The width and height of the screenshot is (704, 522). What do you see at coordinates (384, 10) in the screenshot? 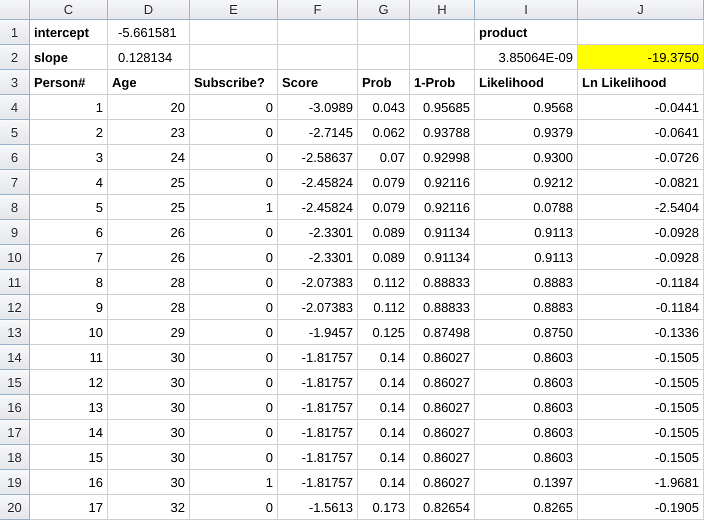
I see `column-header: G` at bounding box center [384, 10].